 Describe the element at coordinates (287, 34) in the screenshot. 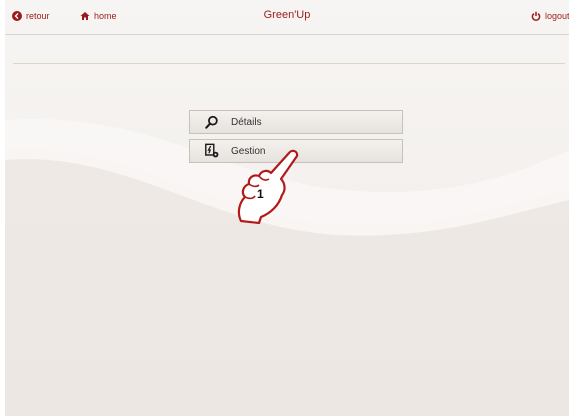

I see `header-divider` at that location.